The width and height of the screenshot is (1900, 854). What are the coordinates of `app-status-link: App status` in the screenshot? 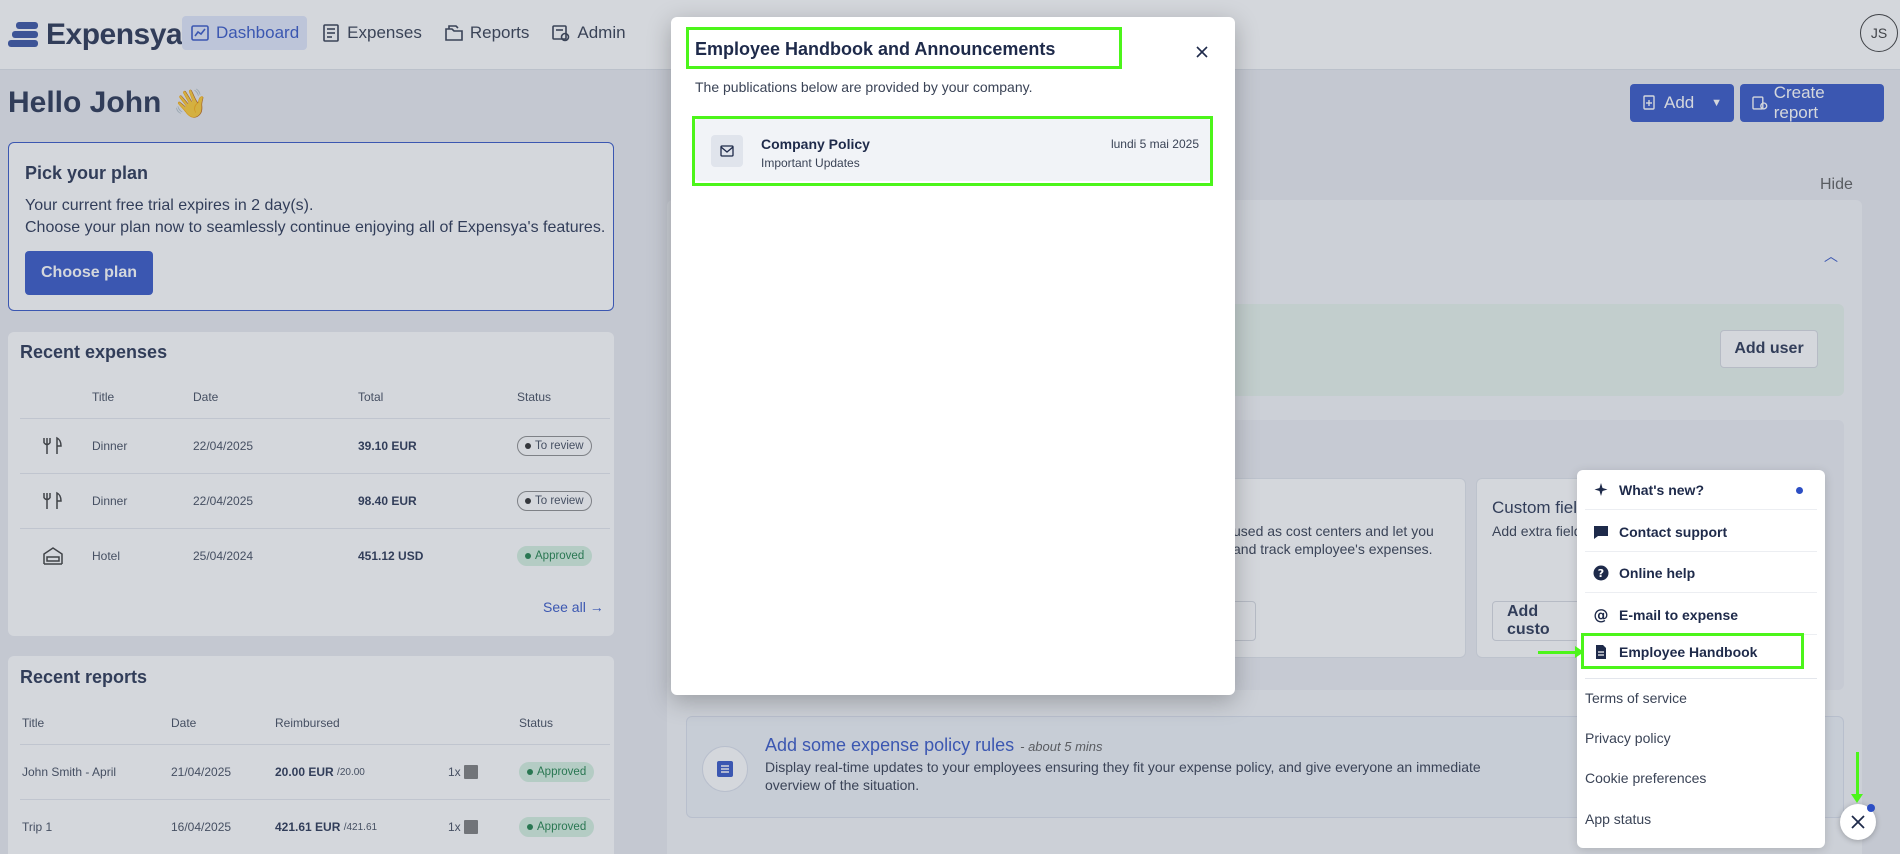 It's located at (1701, 819).